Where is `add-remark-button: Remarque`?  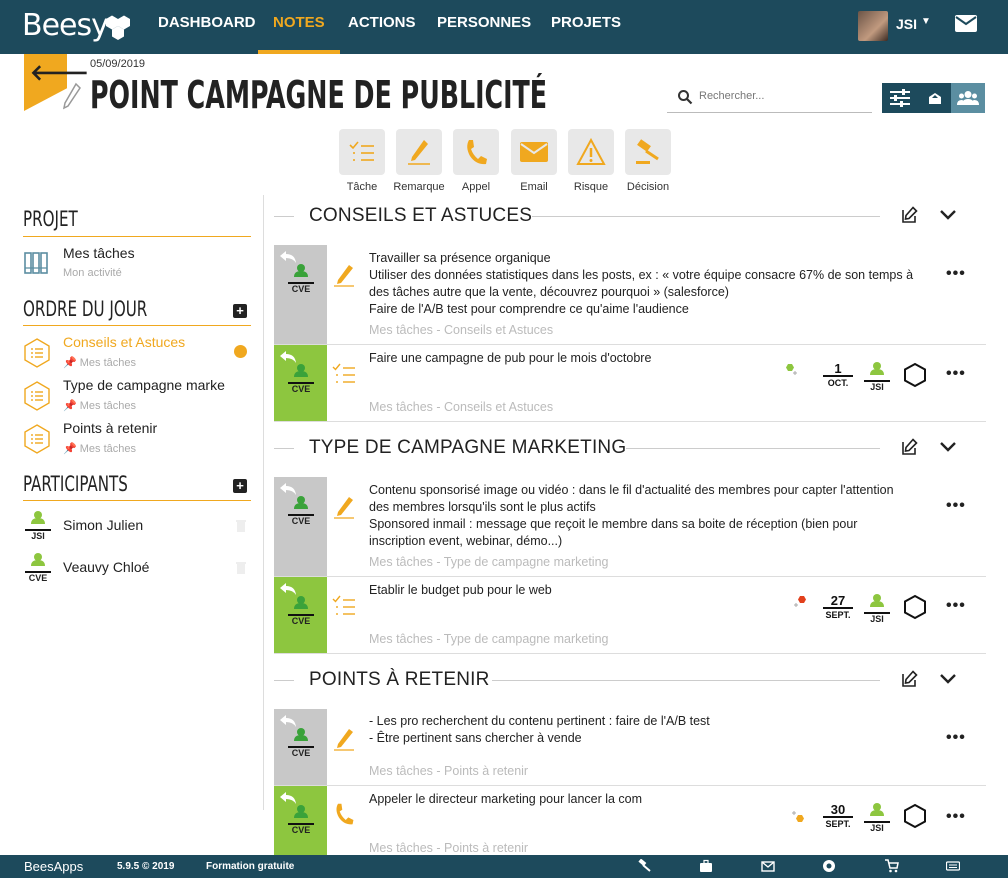
add-remark-button: Remarque is located at coordinates (419, 161).